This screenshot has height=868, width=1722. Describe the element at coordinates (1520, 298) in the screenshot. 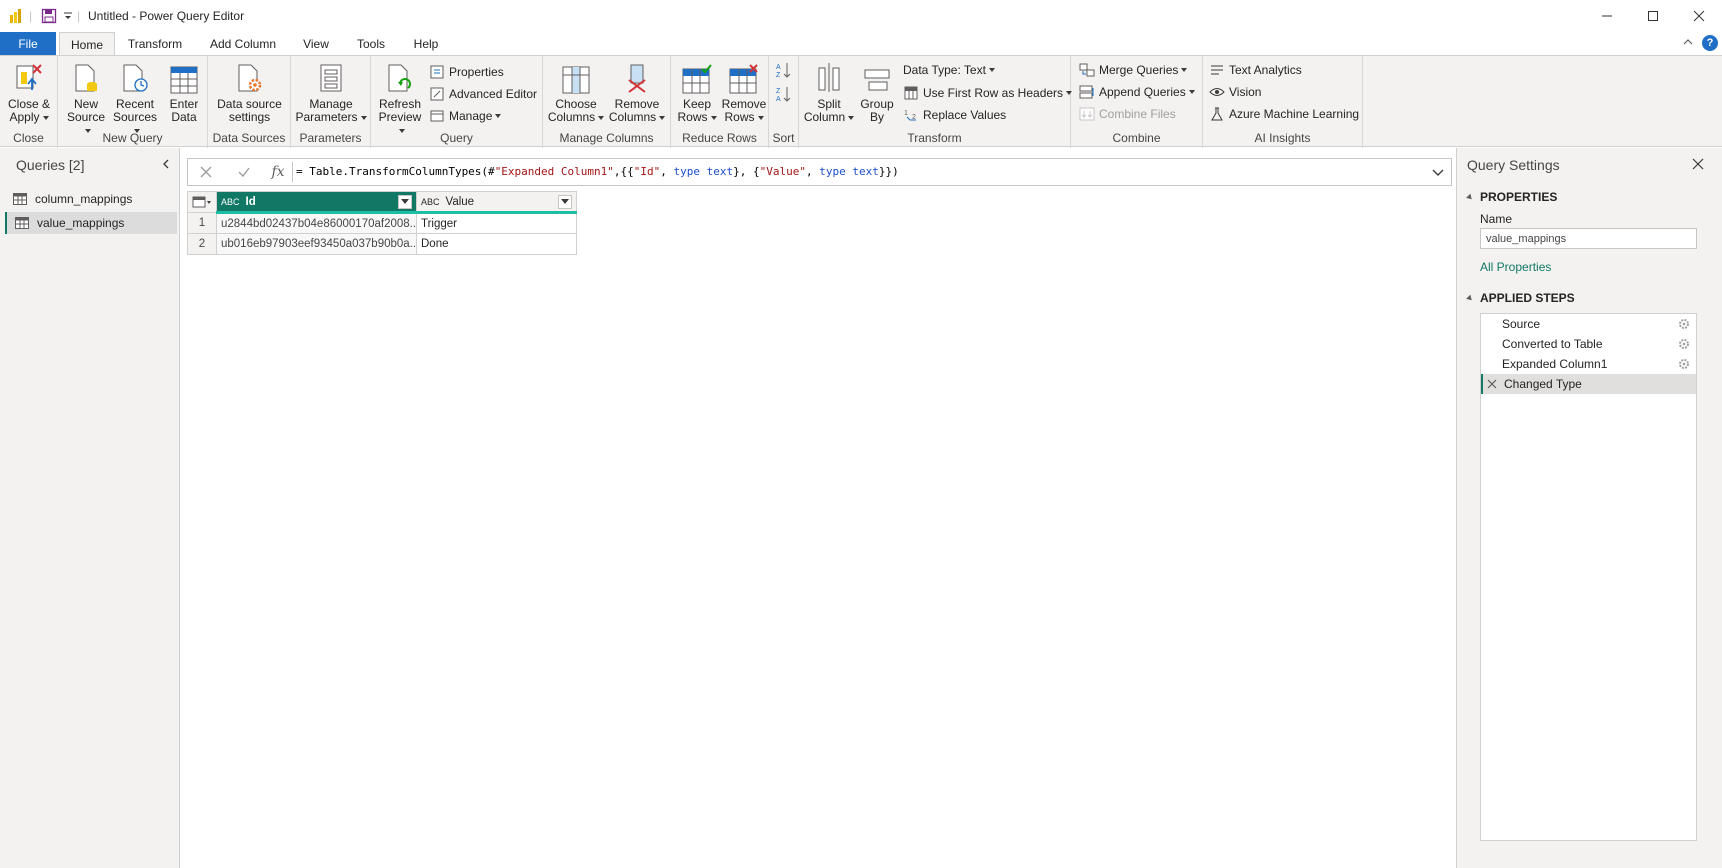

I see `applied-steps-section-header: APPLIED STEPS` at that location.